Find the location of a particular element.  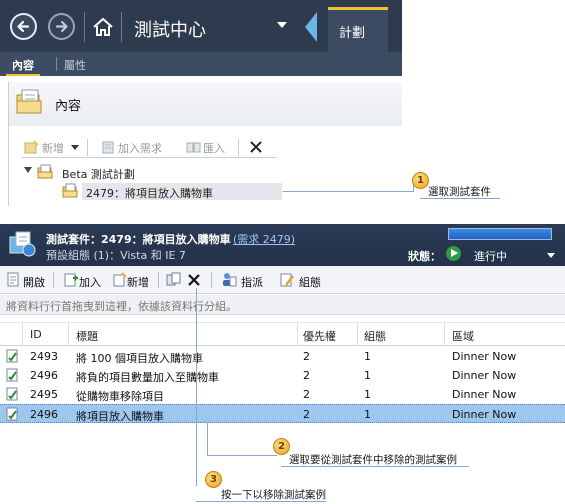

cell-title: 從購物車移除項目 is located at coordinates (120, 396).